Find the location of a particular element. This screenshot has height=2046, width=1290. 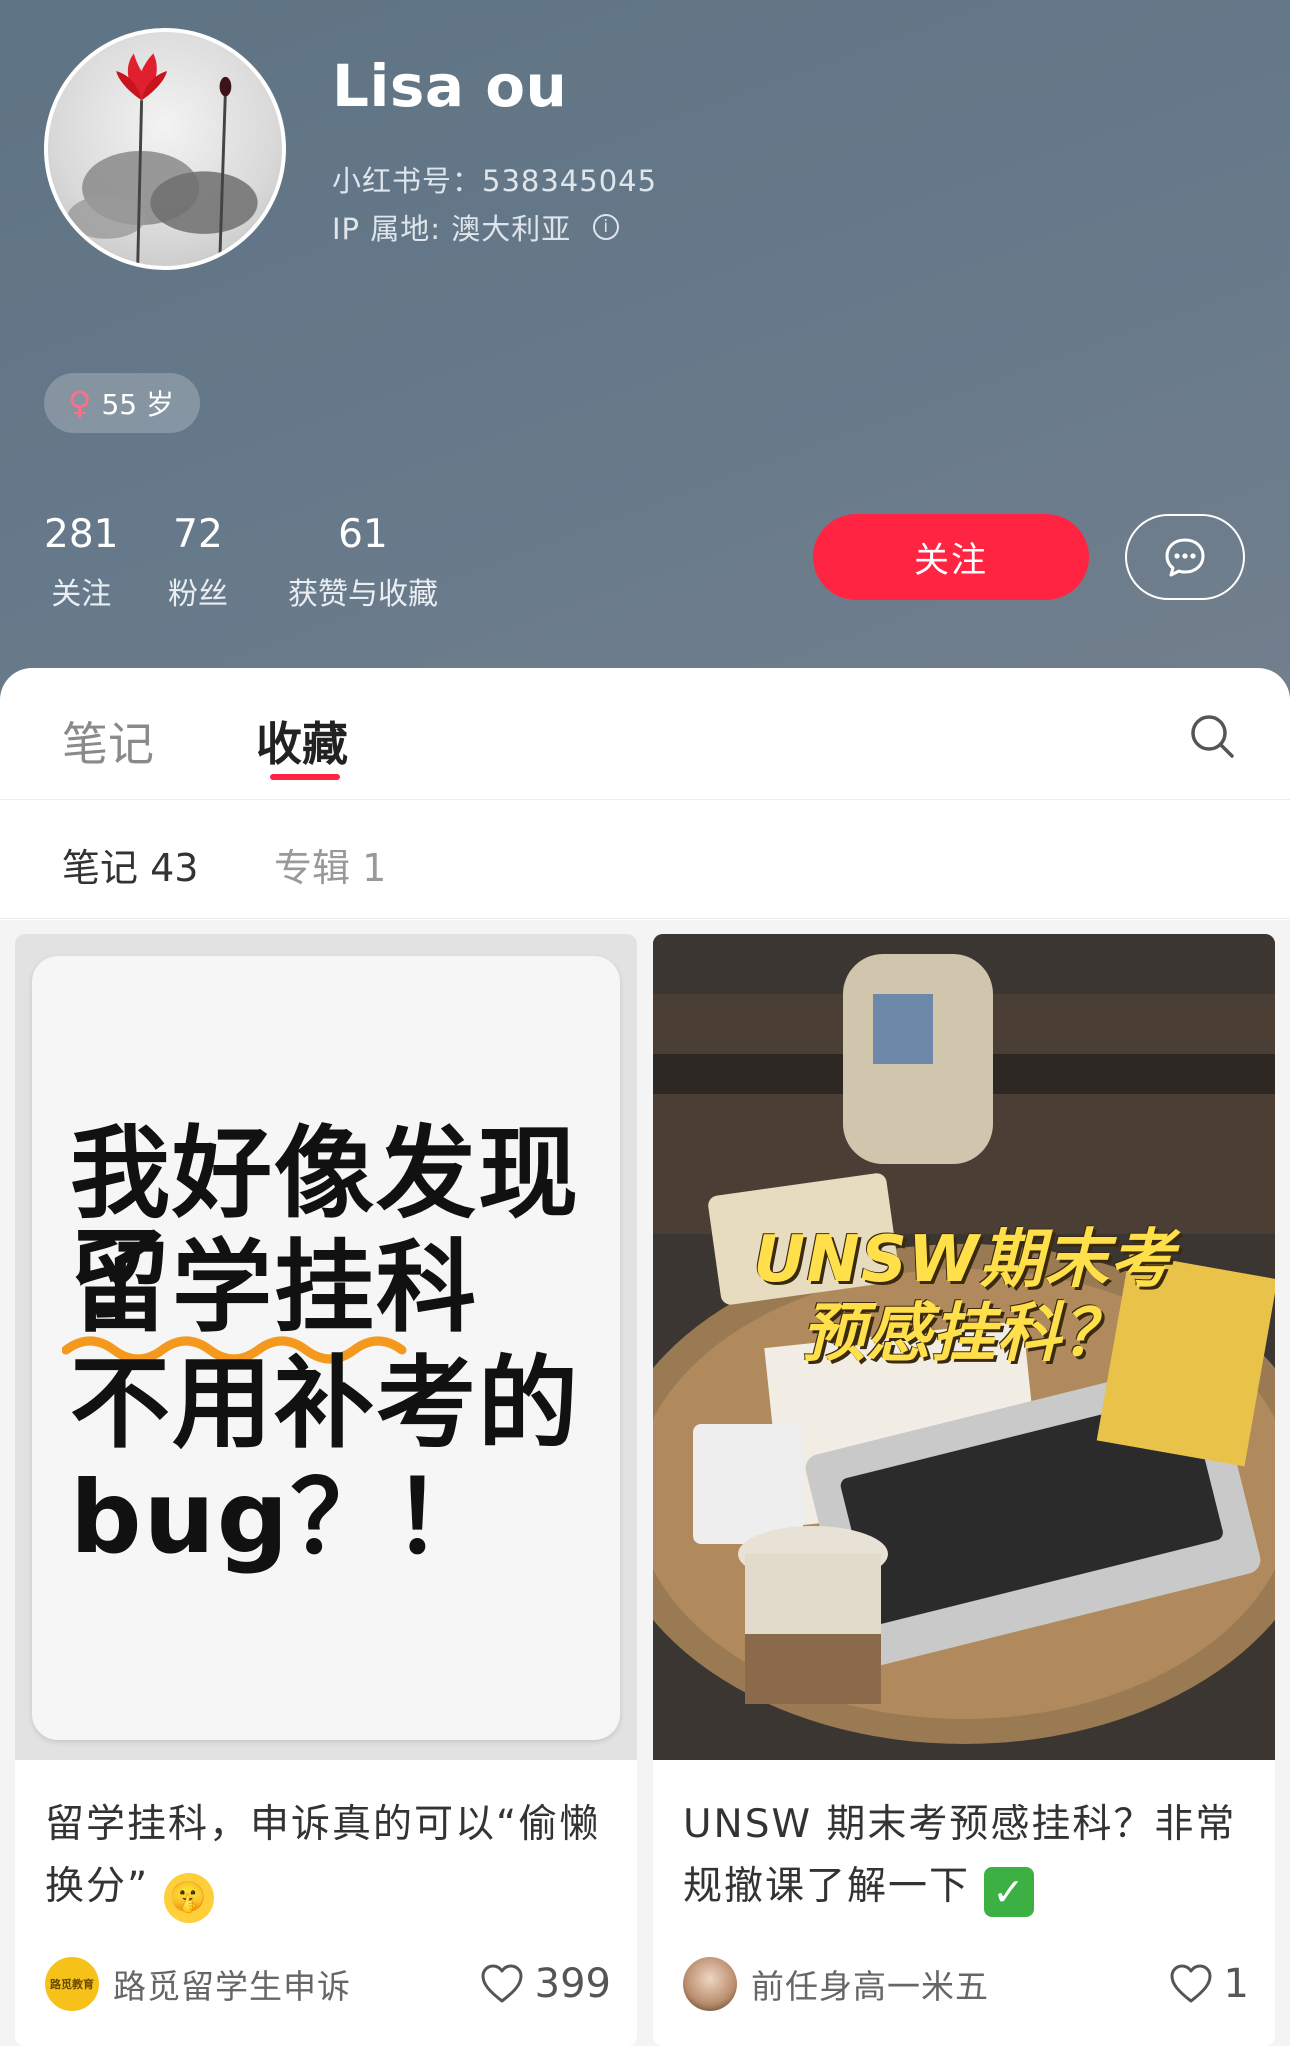

like-button: 399 is located at coordinates (545, 1984).